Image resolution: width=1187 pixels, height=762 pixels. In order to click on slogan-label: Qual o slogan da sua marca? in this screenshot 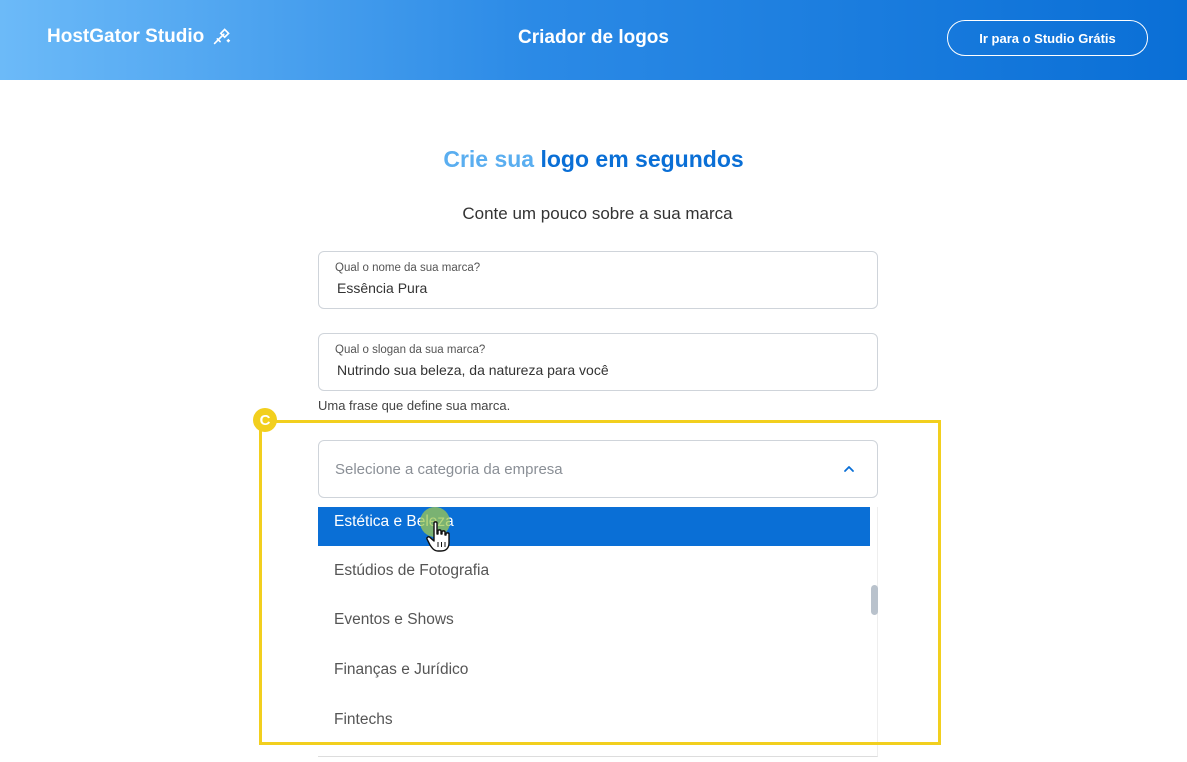, I will do `click(410, 350)`.